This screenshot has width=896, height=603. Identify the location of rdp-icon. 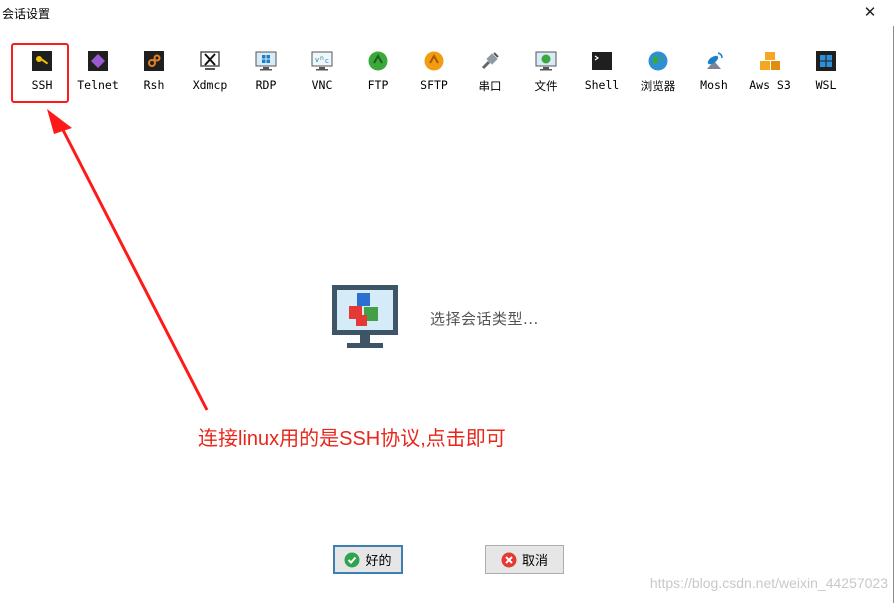
(266, 61).